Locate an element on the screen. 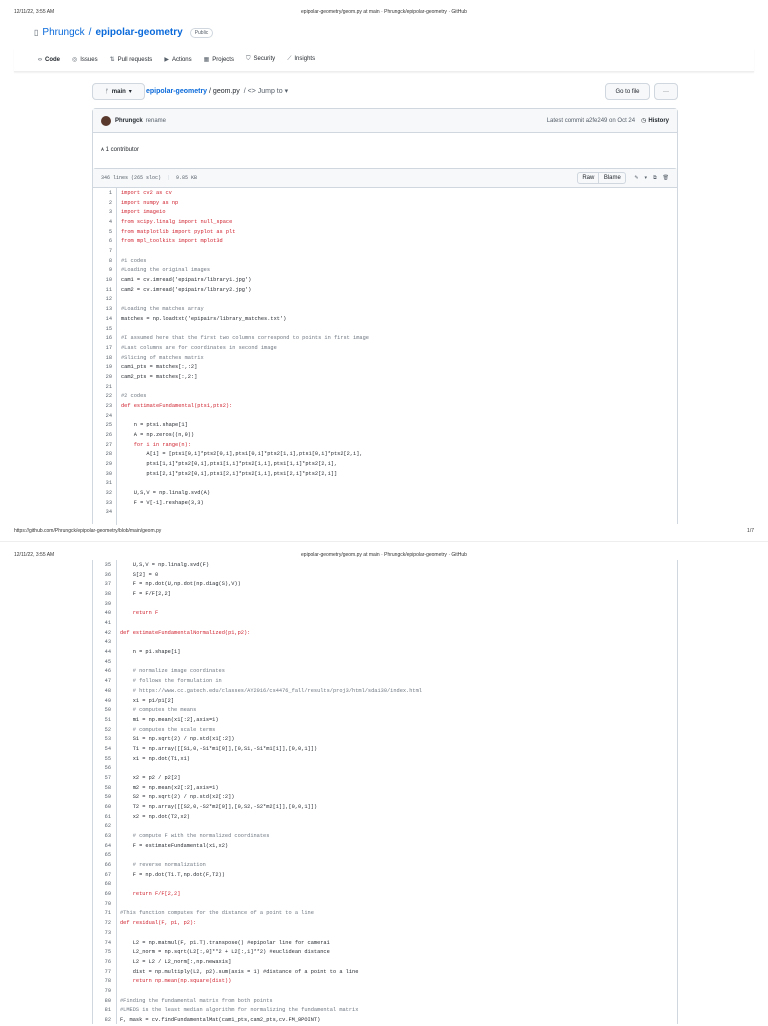 The width and height of the screenshot is (768, 1026). line-number: 63 is located at coordinates (101, 837).